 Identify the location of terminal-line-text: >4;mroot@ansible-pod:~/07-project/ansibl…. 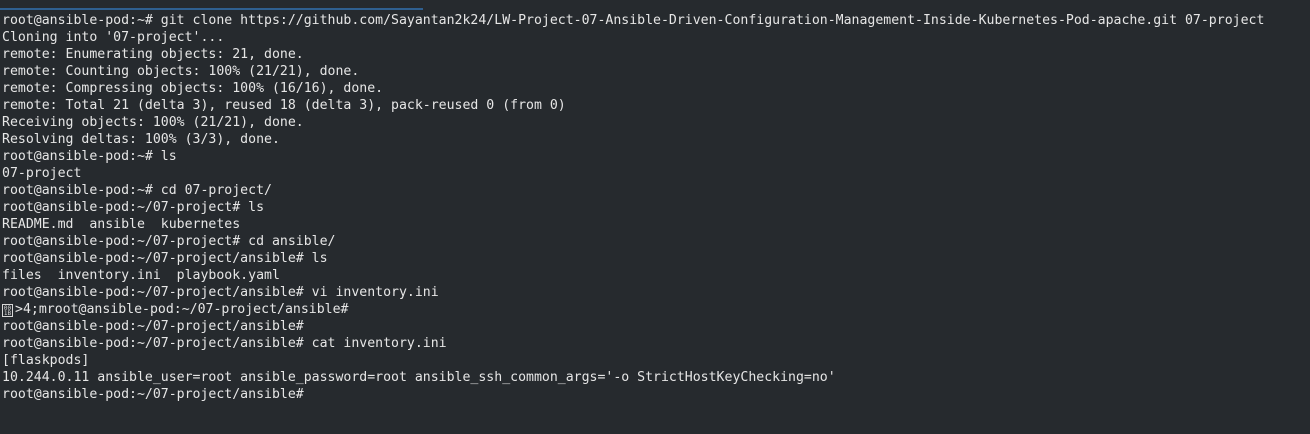
(182, 309).